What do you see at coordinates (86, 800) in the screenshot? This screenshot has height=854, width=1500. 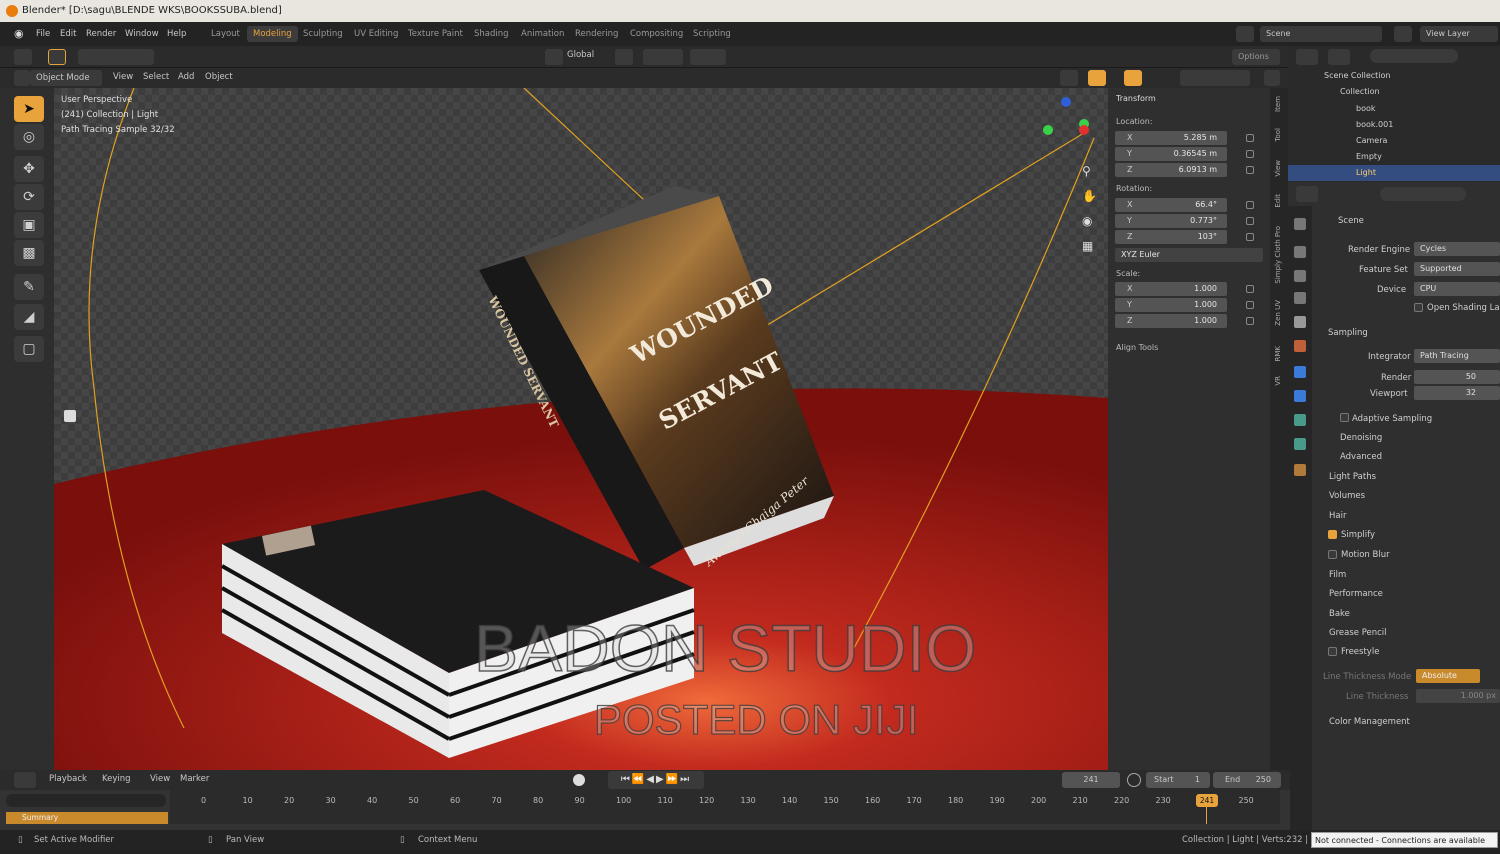 I see `timeline-search-input` at bounding box center [86, 800].